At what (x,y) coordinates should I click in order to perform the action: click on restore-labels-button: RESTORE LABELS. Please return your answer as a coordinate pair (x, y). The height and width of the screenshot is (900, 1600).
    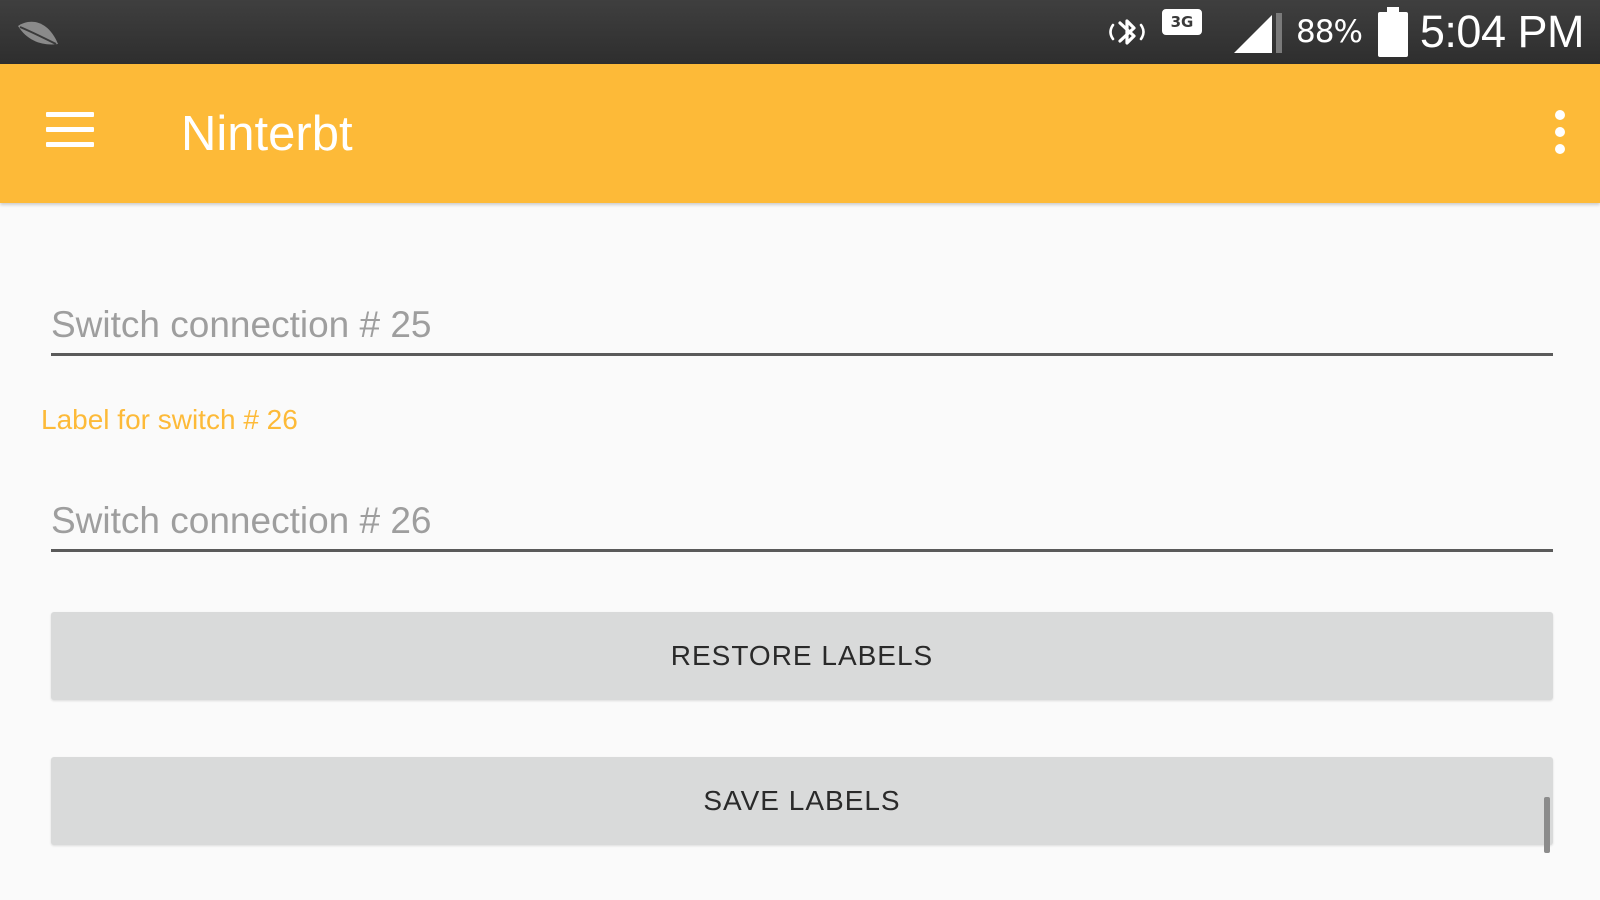
    Looking at the image, I should click on (802, 656).